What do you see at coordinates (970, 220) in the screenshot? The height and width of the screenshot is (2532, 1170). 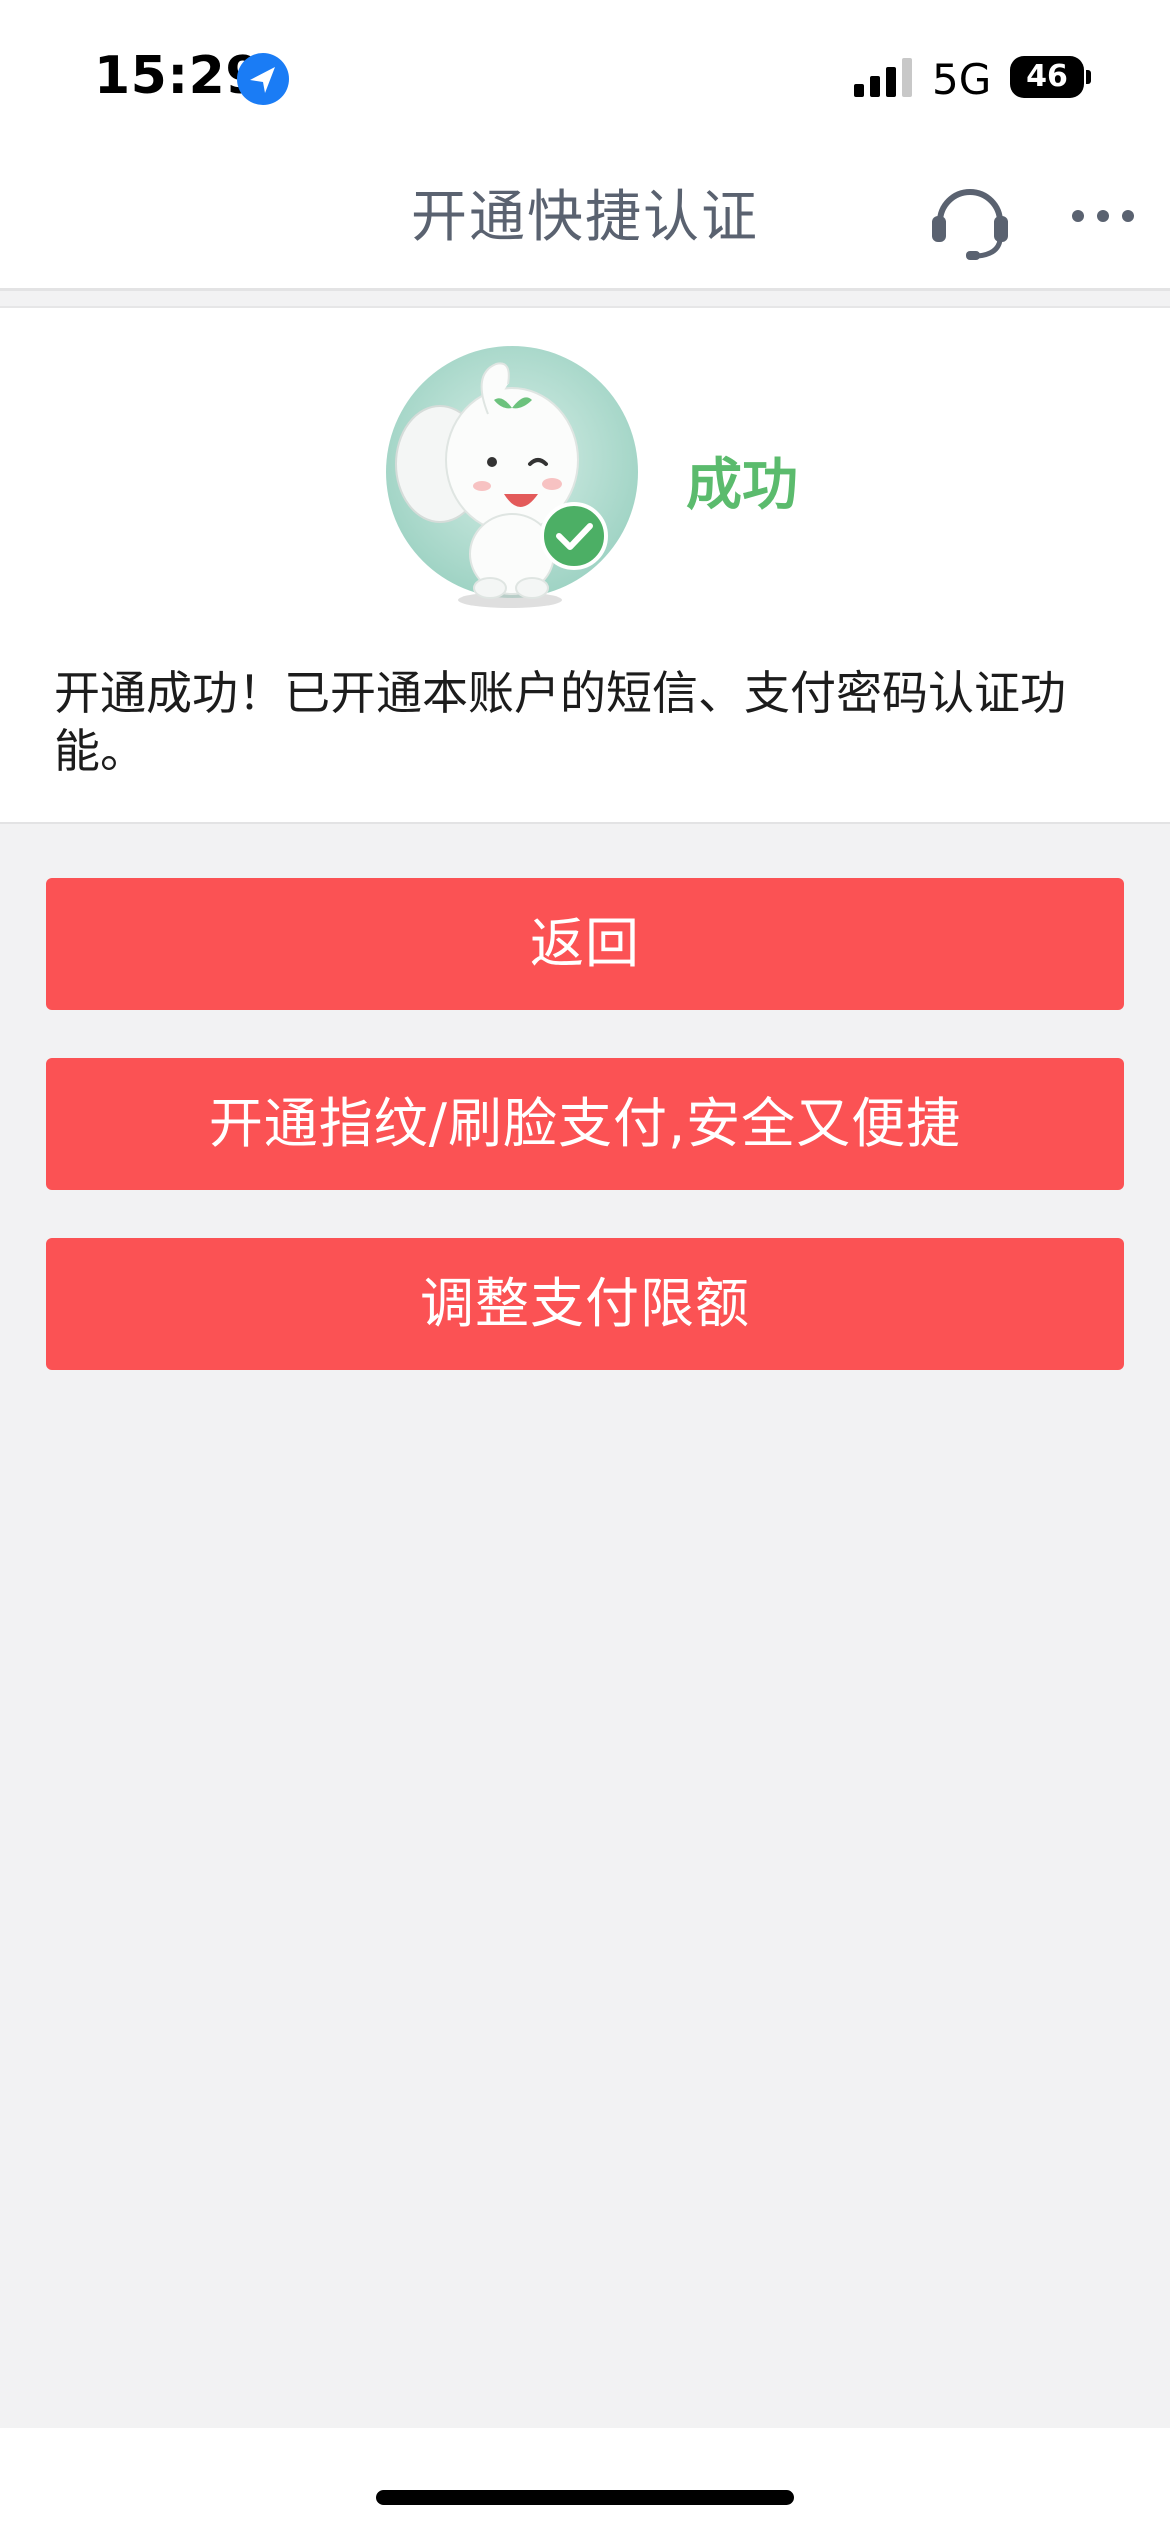 I see `headset-icon` at bounding box center [970, 220].